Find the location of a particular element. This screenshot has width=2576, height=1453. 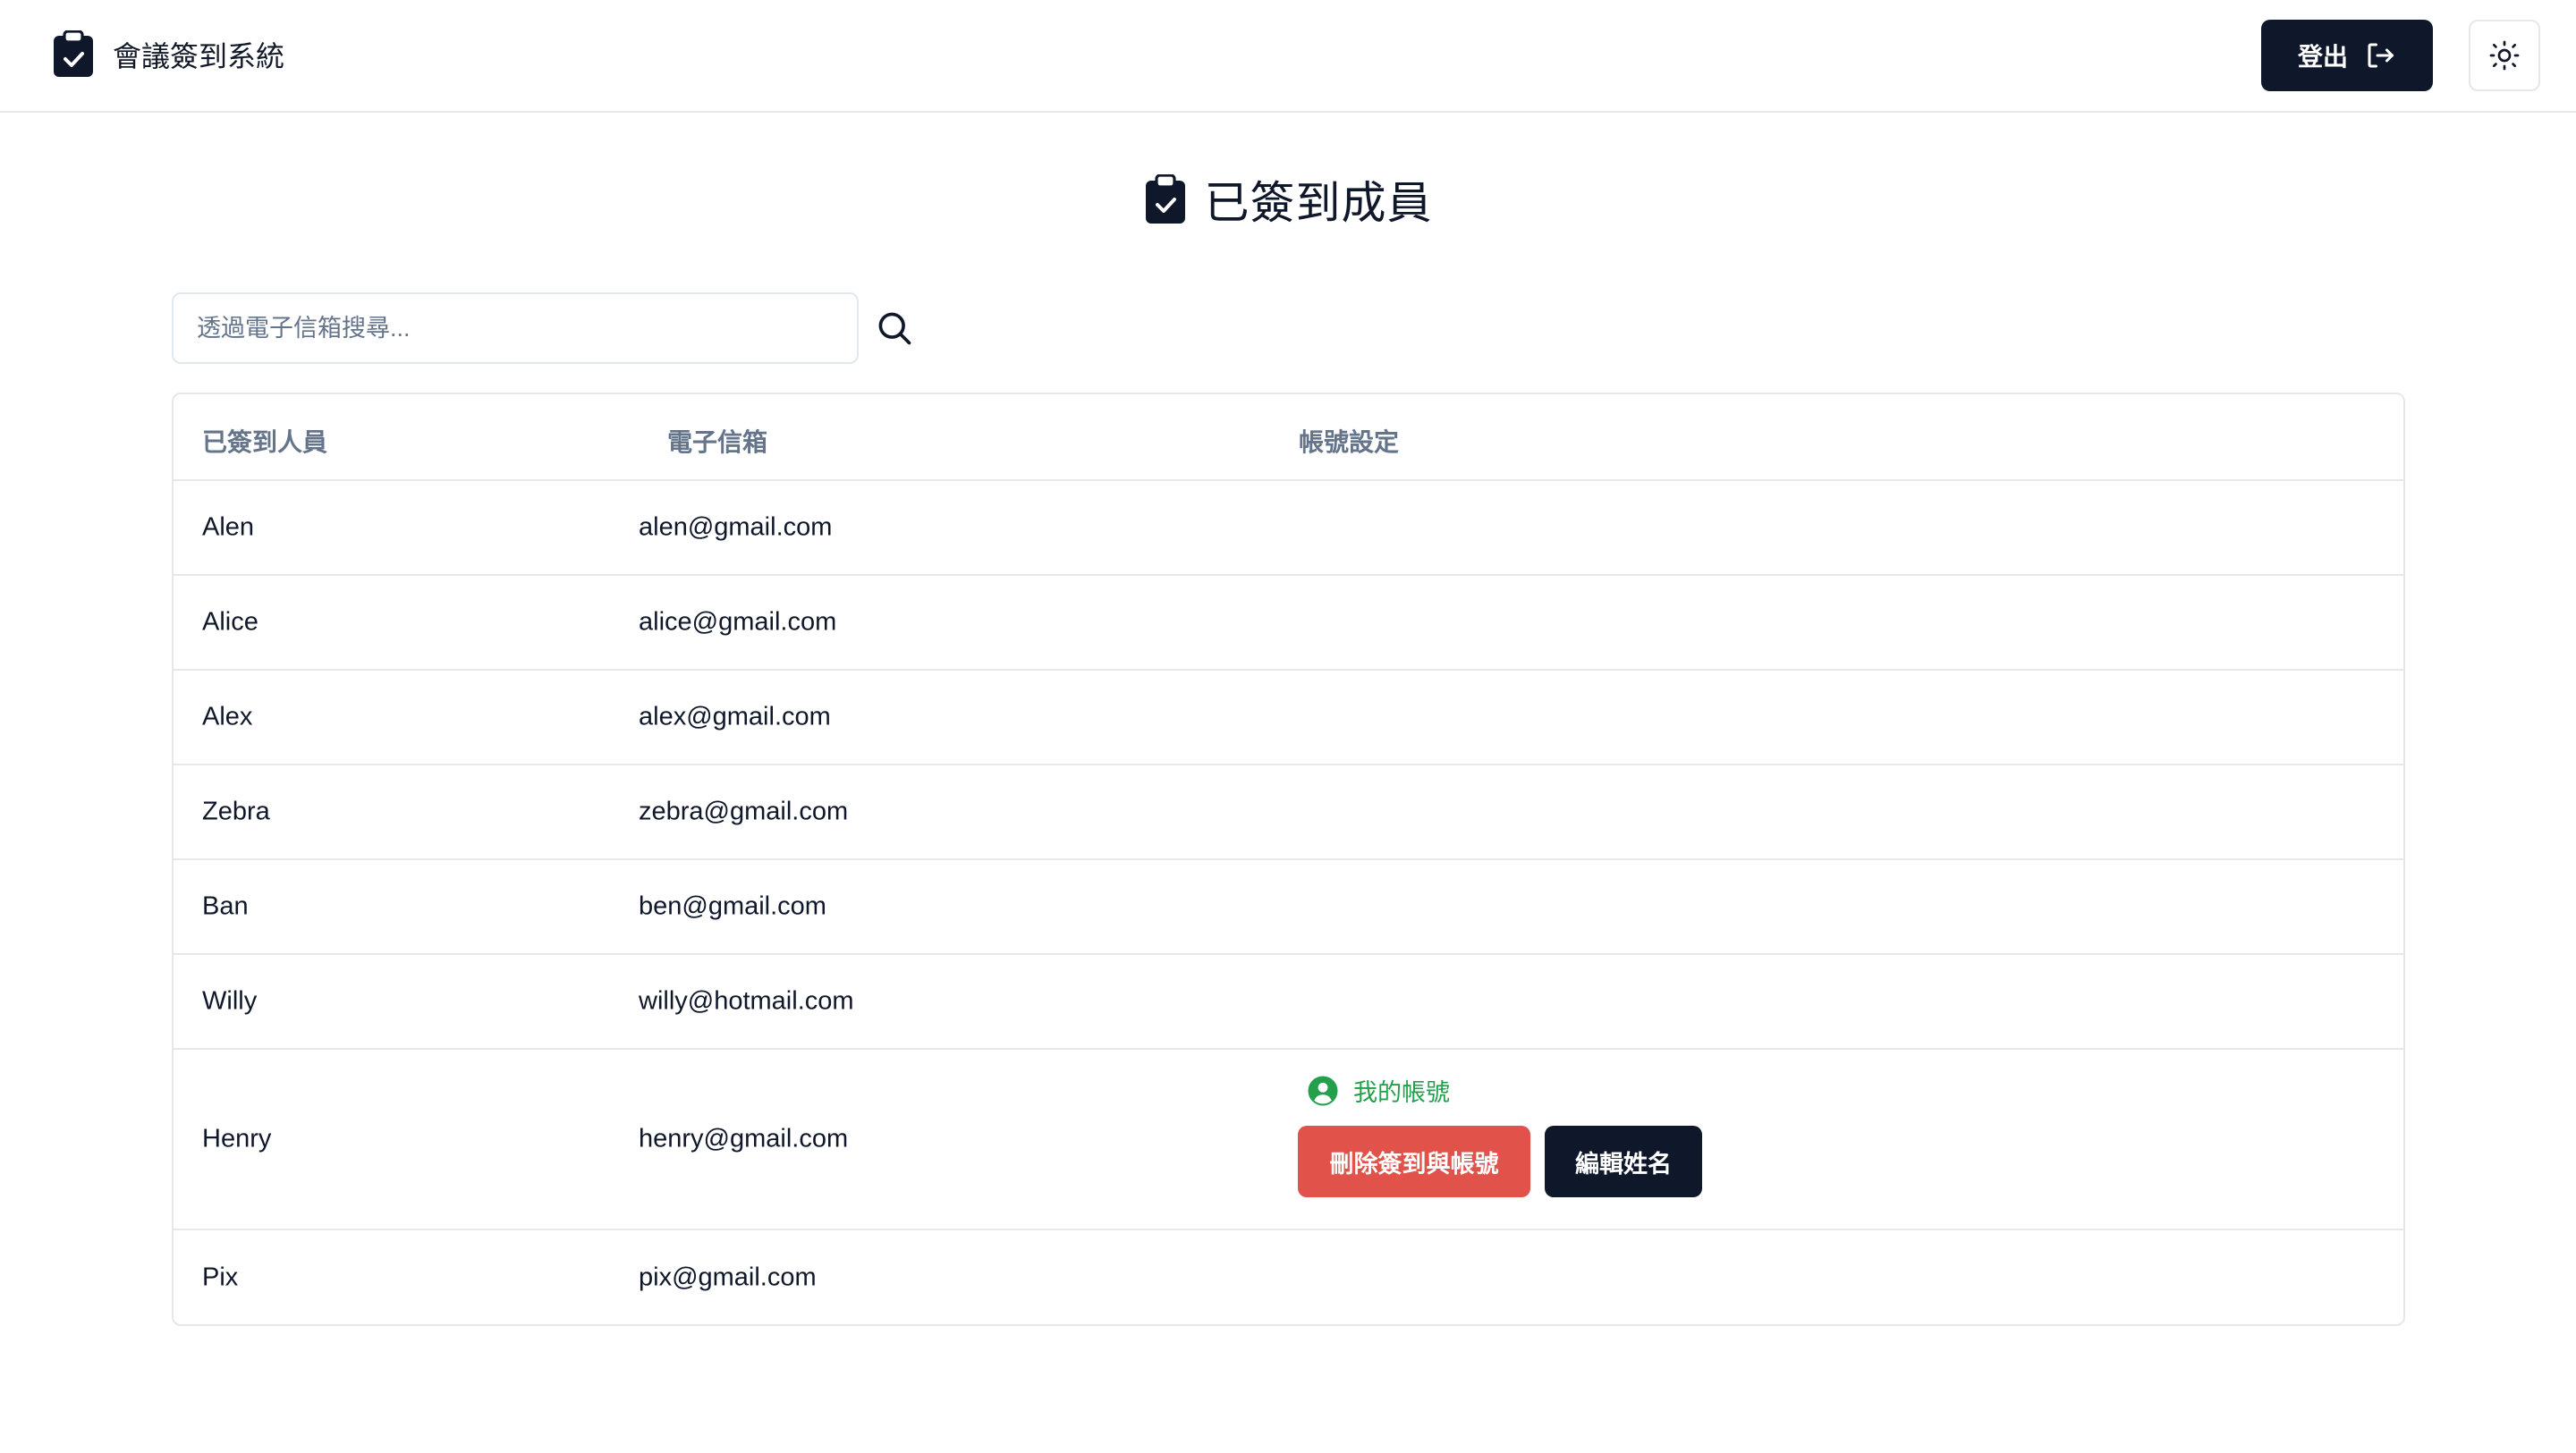

edit-name-button: 編輯姓名 is located at coordinates (1623, 1161).